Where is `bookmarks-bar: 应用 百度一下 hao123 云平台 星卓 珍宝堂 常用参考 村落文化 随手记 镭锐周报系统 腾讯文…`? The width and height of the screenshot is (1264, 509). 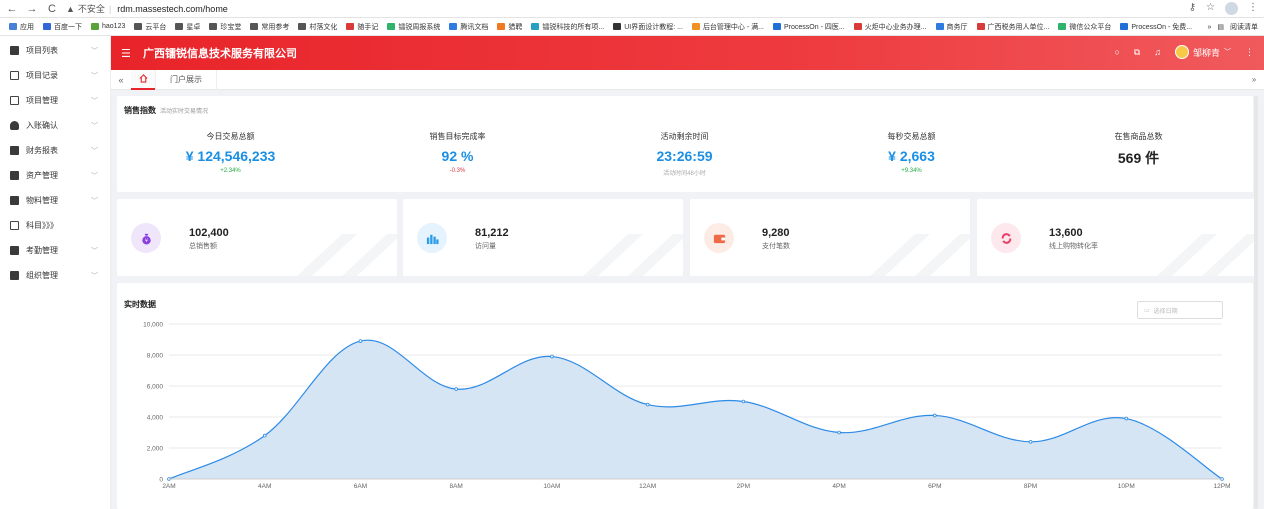 bookmarks-bar: 应用 百度一下 hao123 云平台 星卓 珍宝堂 常用参考 村落文化 随手记 镭锐周报系统 腾讯文… is located at coordinates (632, 27).